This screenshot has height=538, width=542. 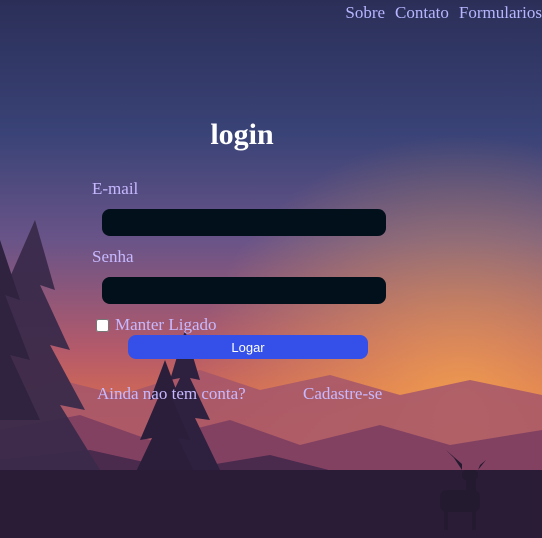 What do you see at coordinates (422, 13) in the screenshot?
I see `nav-link-contato: Contato` at bounding box center [422, 13].